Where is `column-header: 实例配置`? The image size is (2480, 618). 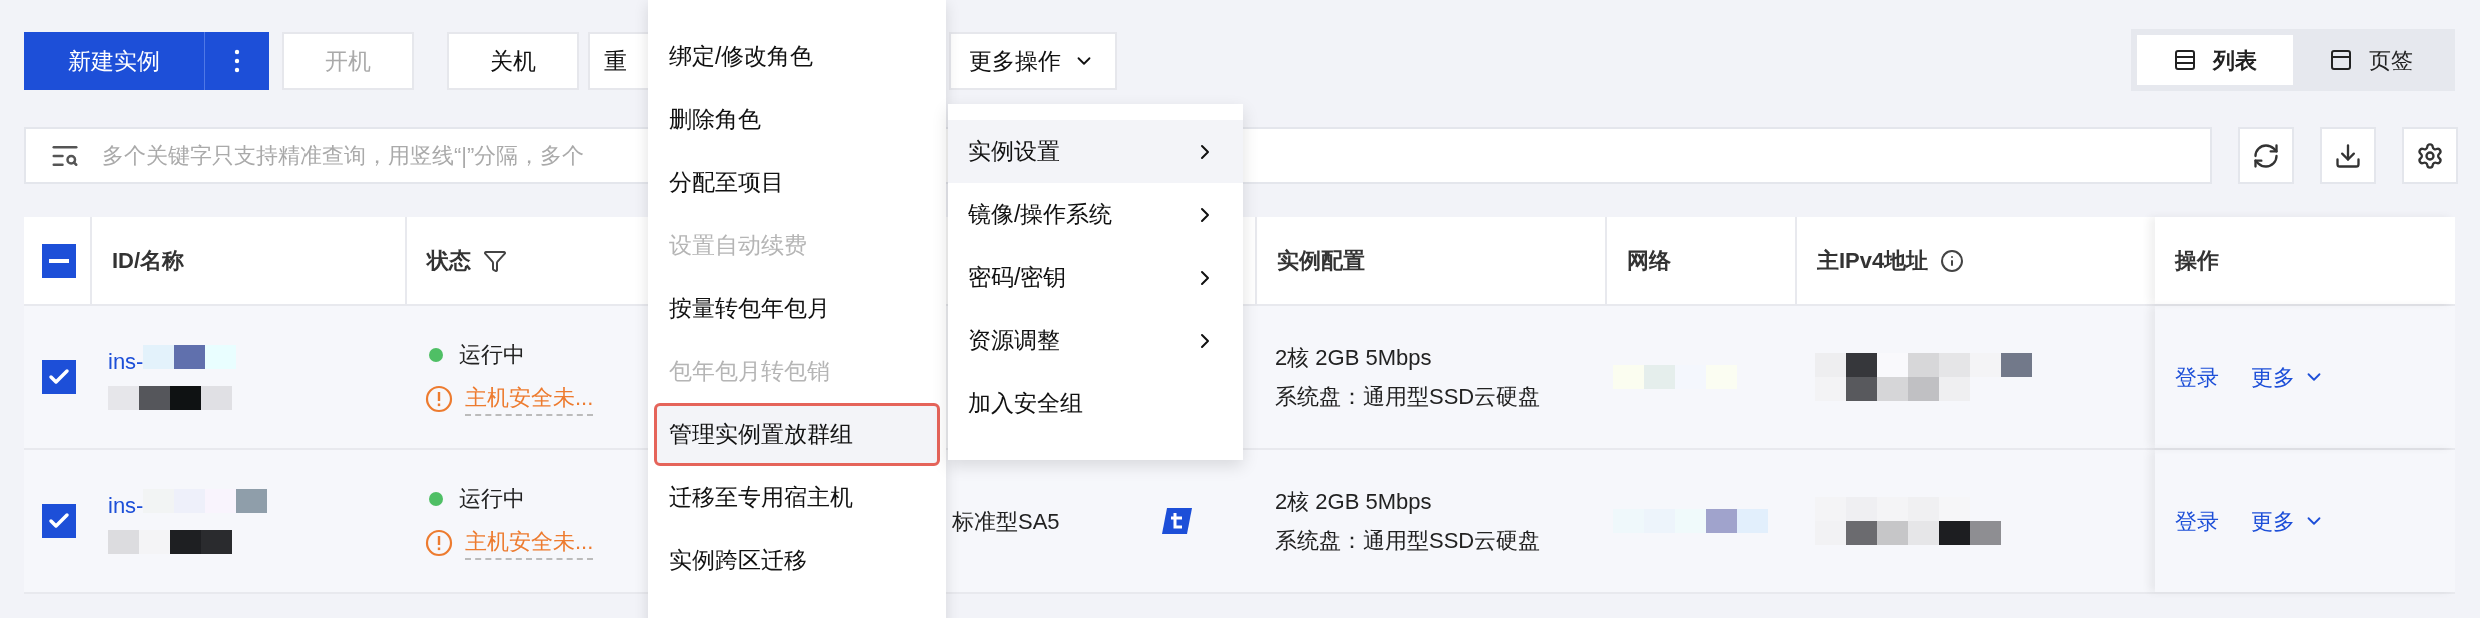
column-header: 实例配置 is located at coordinates (1321, 261).